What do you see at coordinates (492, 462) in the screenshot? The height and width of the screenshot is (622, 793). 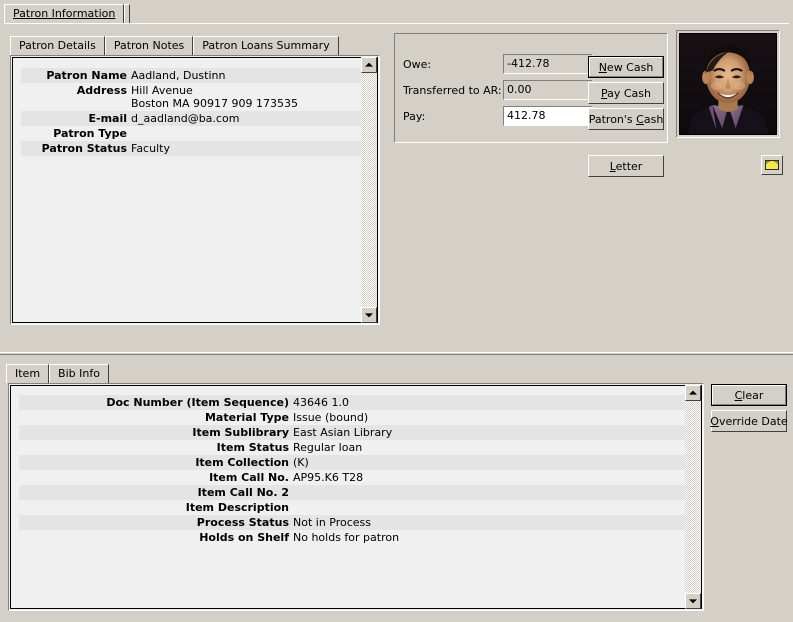 I see `row-value: (K)` at bounding box center [492, 462].